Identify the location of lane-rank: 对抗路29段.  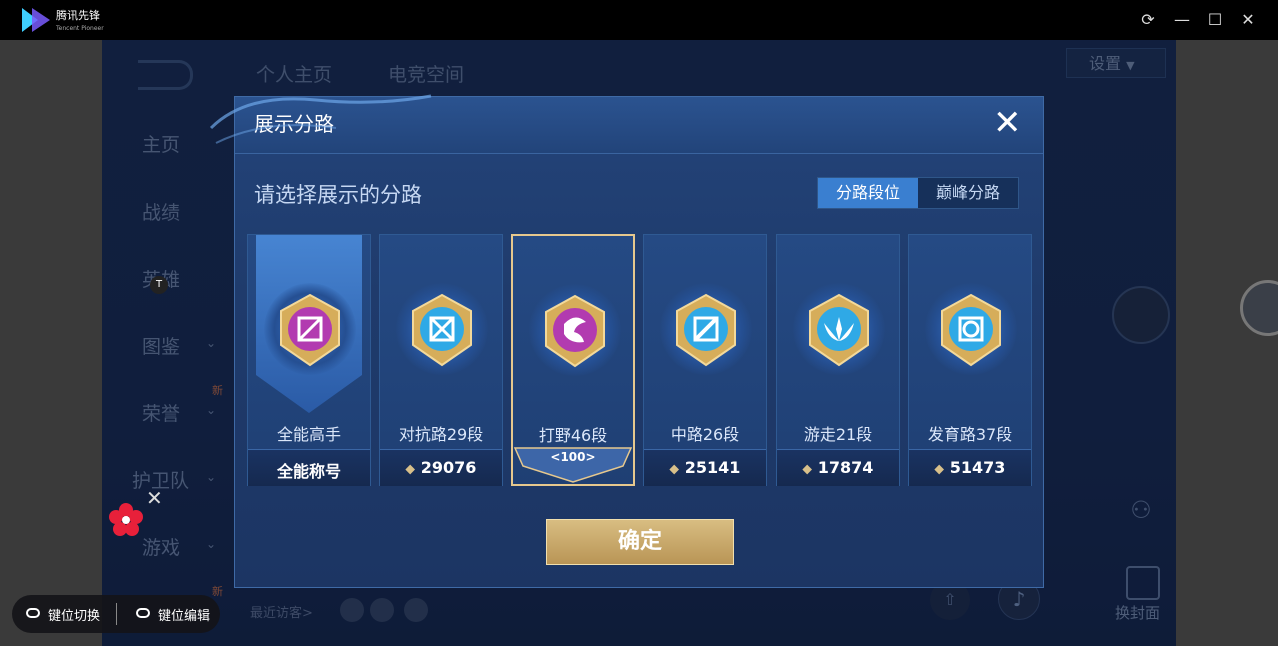
(441, 434).